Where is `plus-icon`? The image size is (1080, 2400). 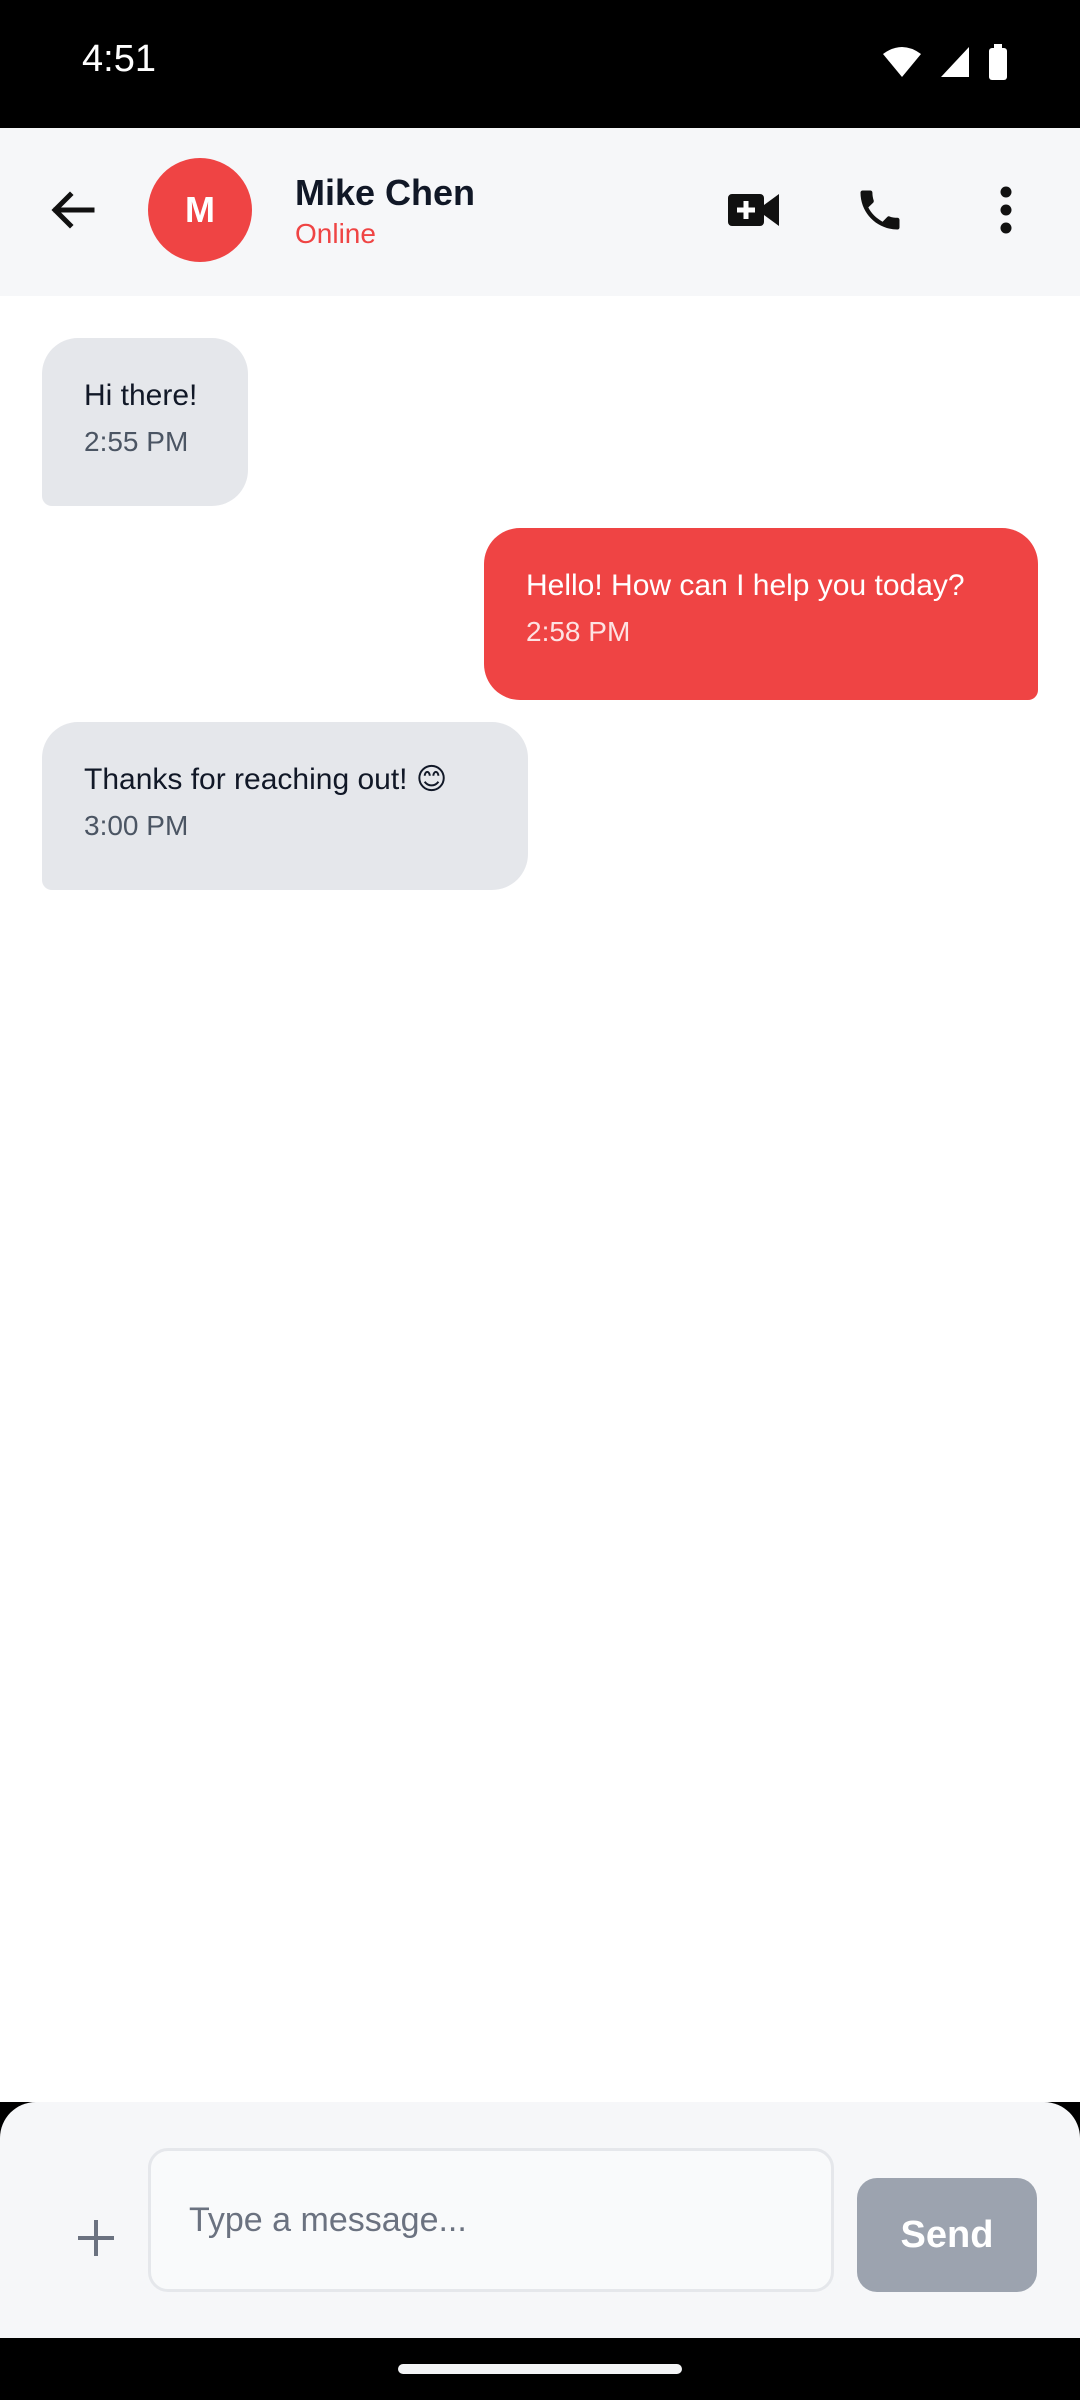
plus-icon is located at coordinates (96, 2240).